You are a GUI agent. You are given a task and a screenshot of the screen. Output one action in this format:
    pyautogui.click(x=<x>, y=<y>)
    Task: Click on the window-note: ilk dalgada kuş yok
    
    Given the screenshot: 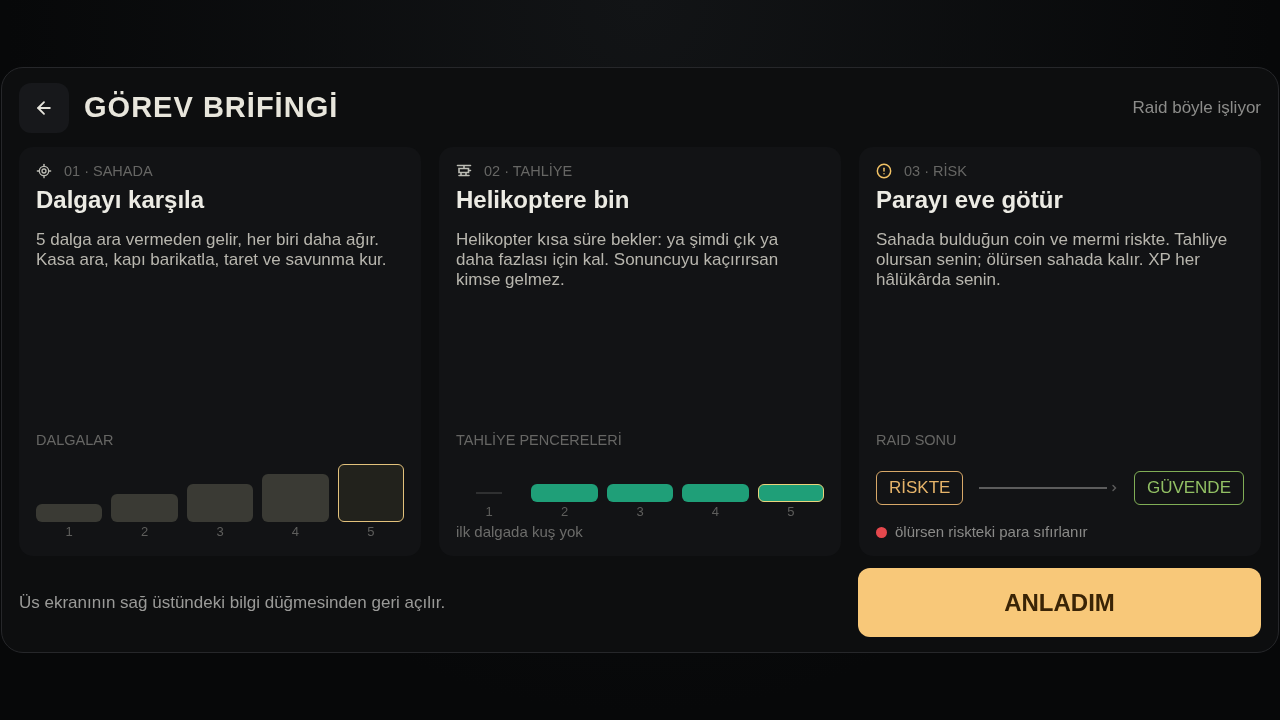 What is the action you would take?
    pyautogui.click(x=520, y=532)
    